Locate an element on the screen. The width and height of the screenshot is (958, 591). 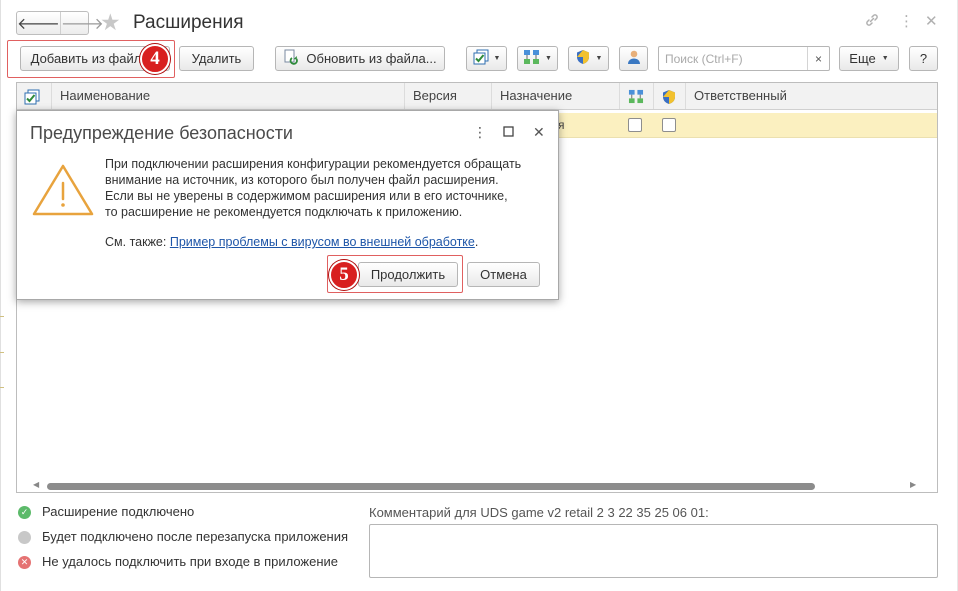
column-name: Наименование is located at coordinates (231, 96).